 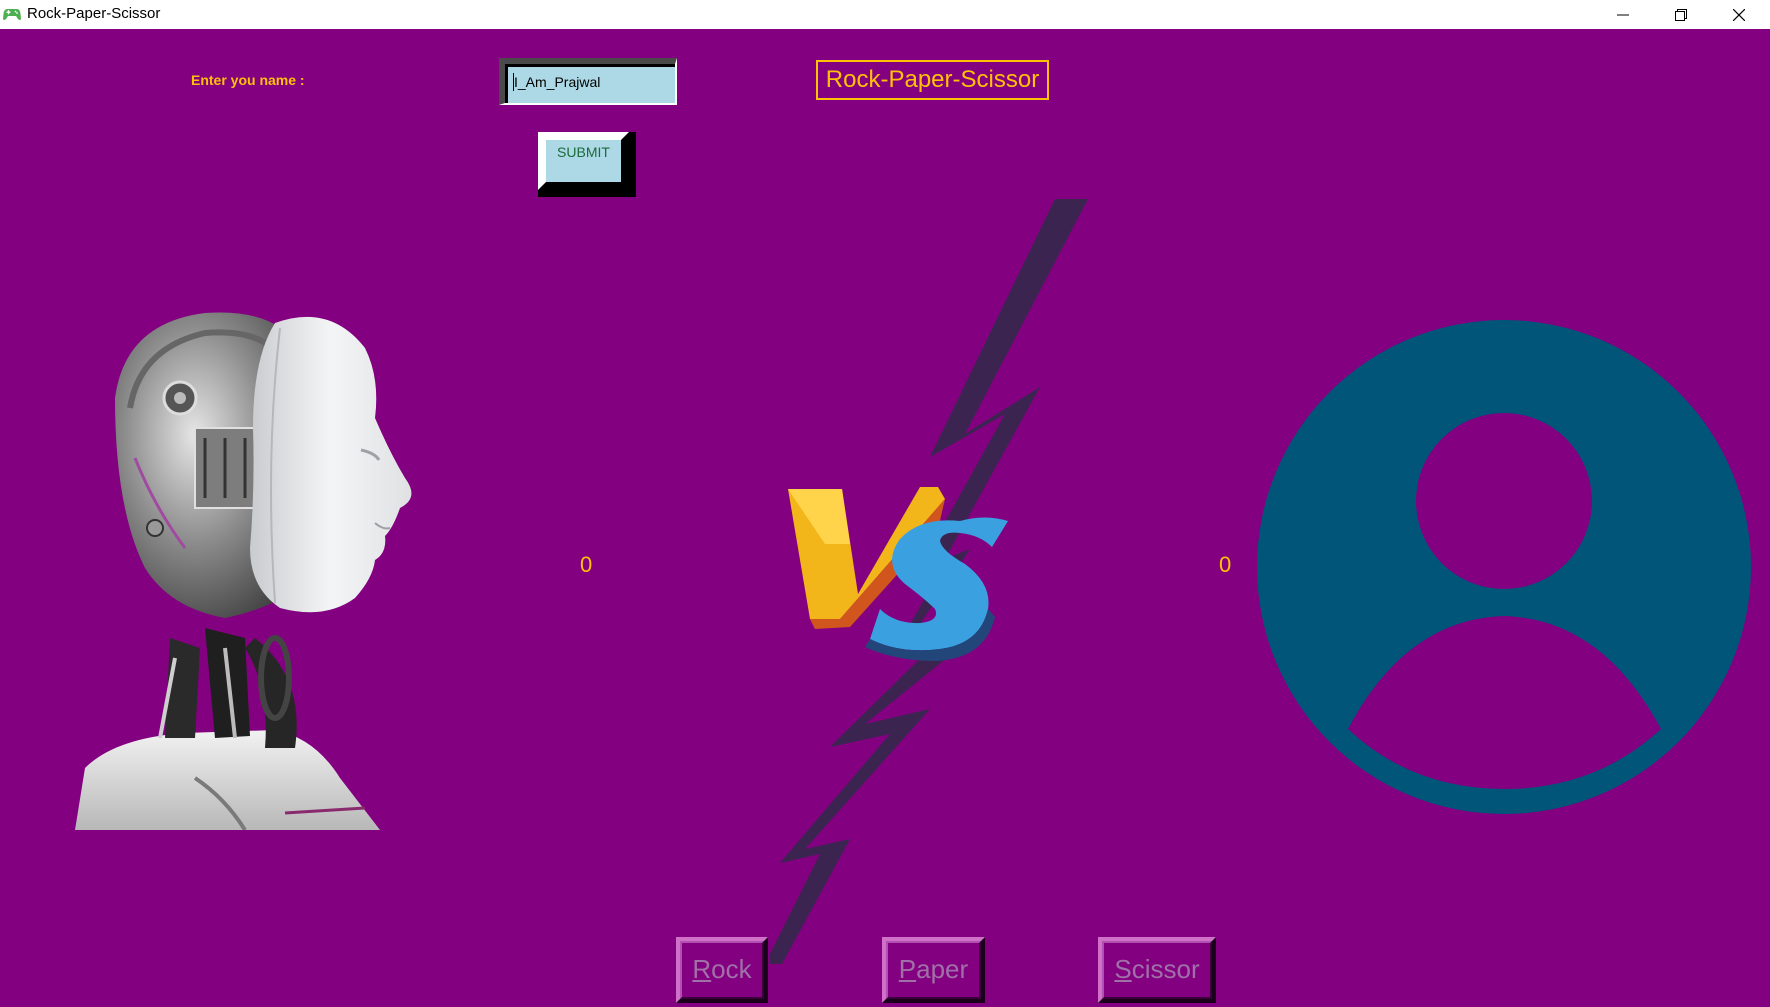 I want to click on scissor-button-label: Scissor, so click(x=1157, y=969).